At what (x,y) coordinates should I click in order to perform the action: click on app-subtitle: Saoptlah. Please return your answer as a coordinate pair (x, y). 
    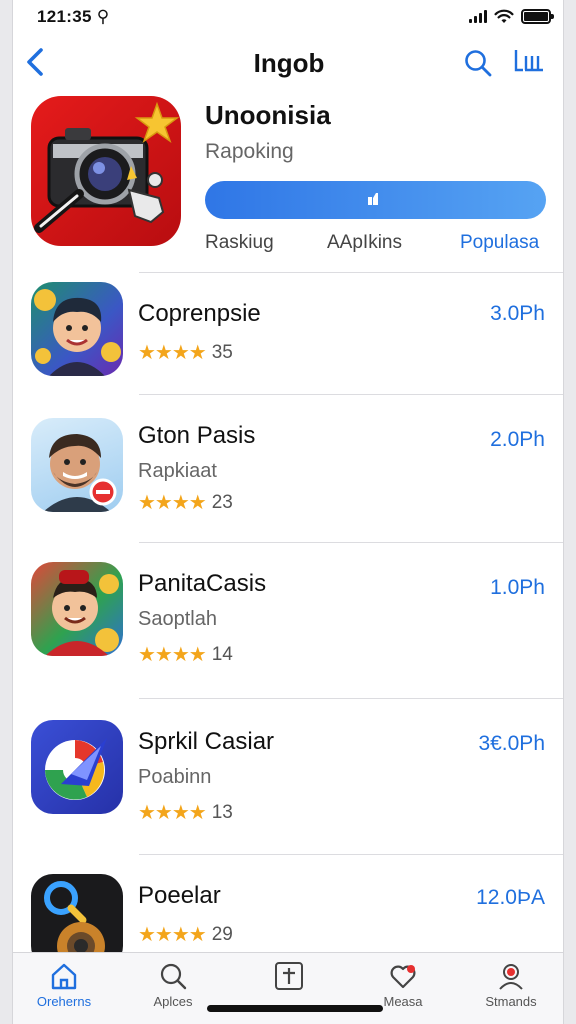
    Looking at the image, I should click on (177, 619).